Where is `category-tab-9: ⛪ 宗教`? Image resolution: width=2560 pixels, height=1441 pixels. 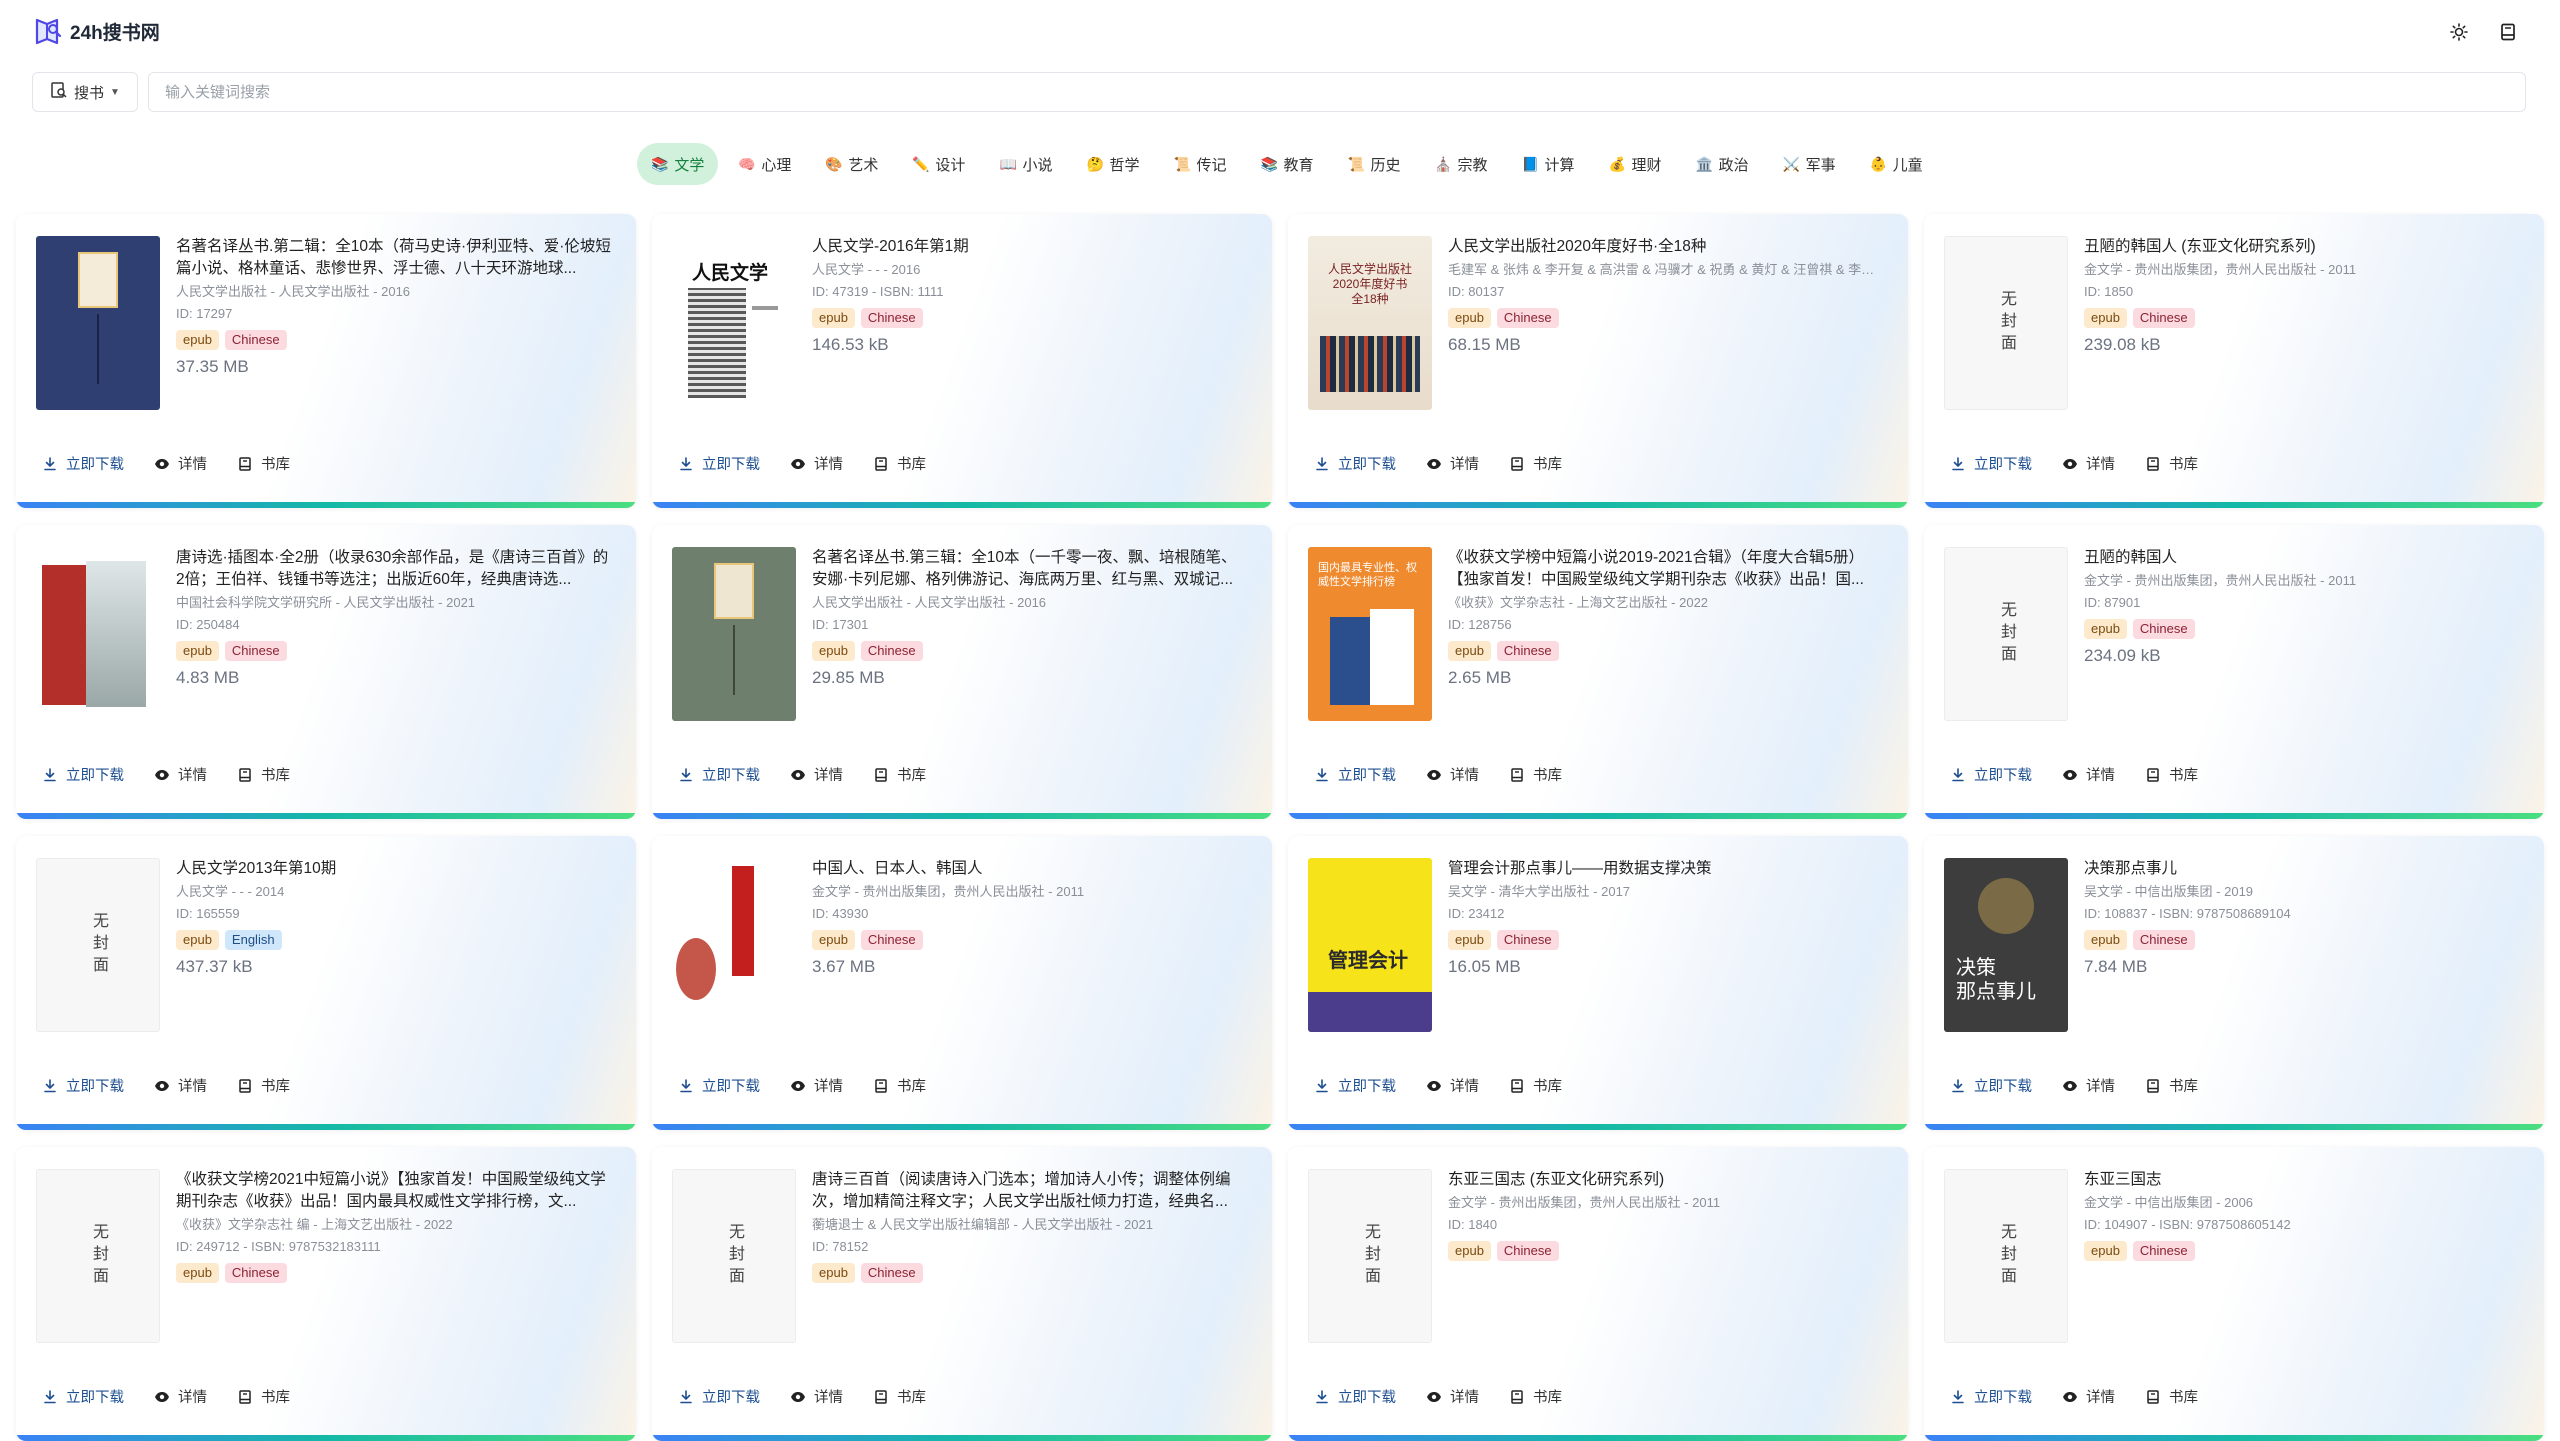
category-tab-9: ⛪ 宗教 is located at coordinates (1461, 164).